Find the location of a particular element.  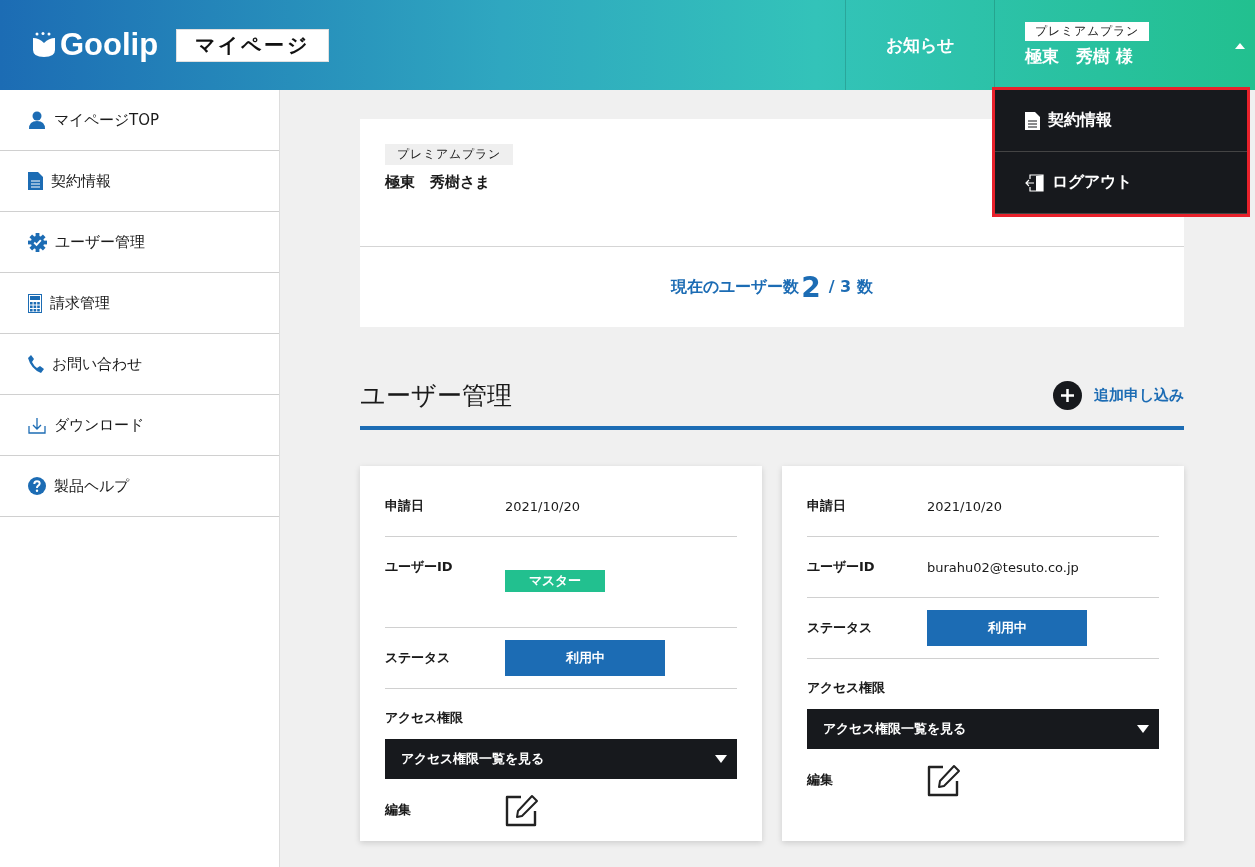

tulip-icon is located at coordinates (44, 45).